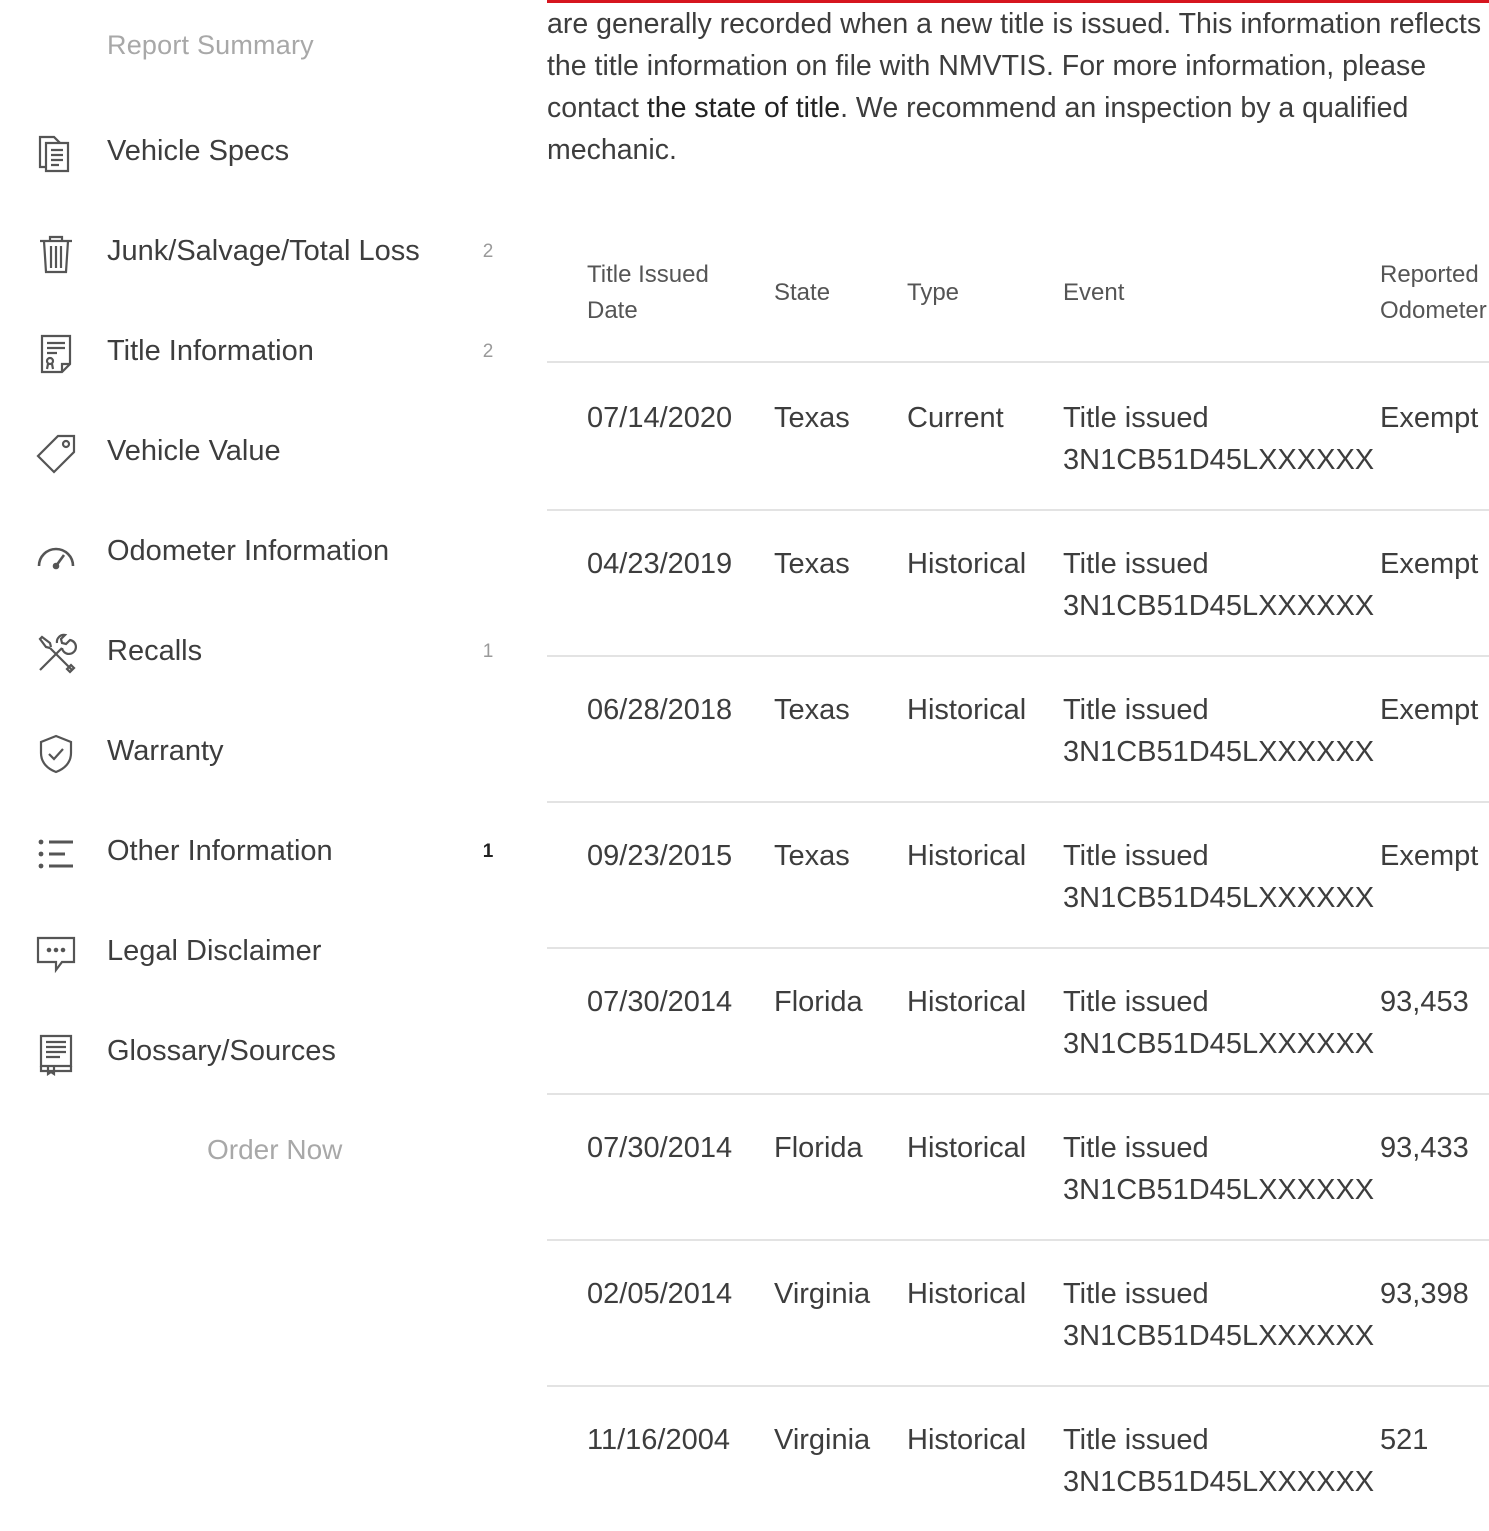 The height and width of the screenshot is (1531, 1489). I want to click on sidebar-item-label: Legal Disclaimer, so click(214, 951).